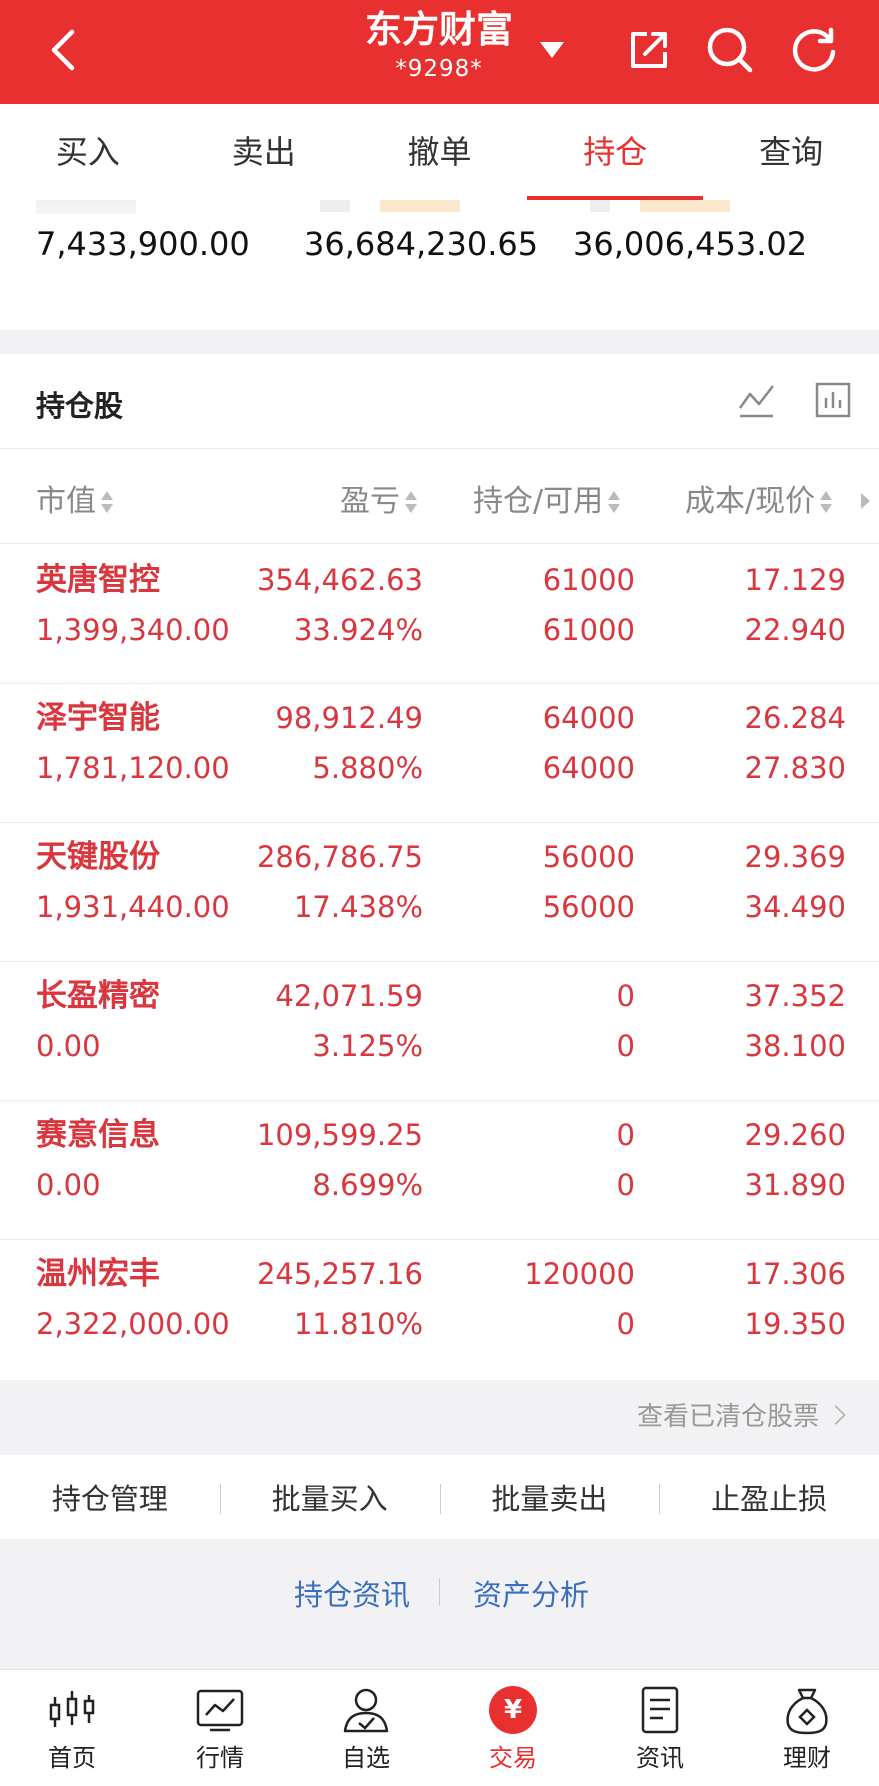 Image resolution: width=879 pixels, height=1786 pixels. Describe the element at coordinates (795, 580) in the screenshot. I see `cost: 17.129` at that location.